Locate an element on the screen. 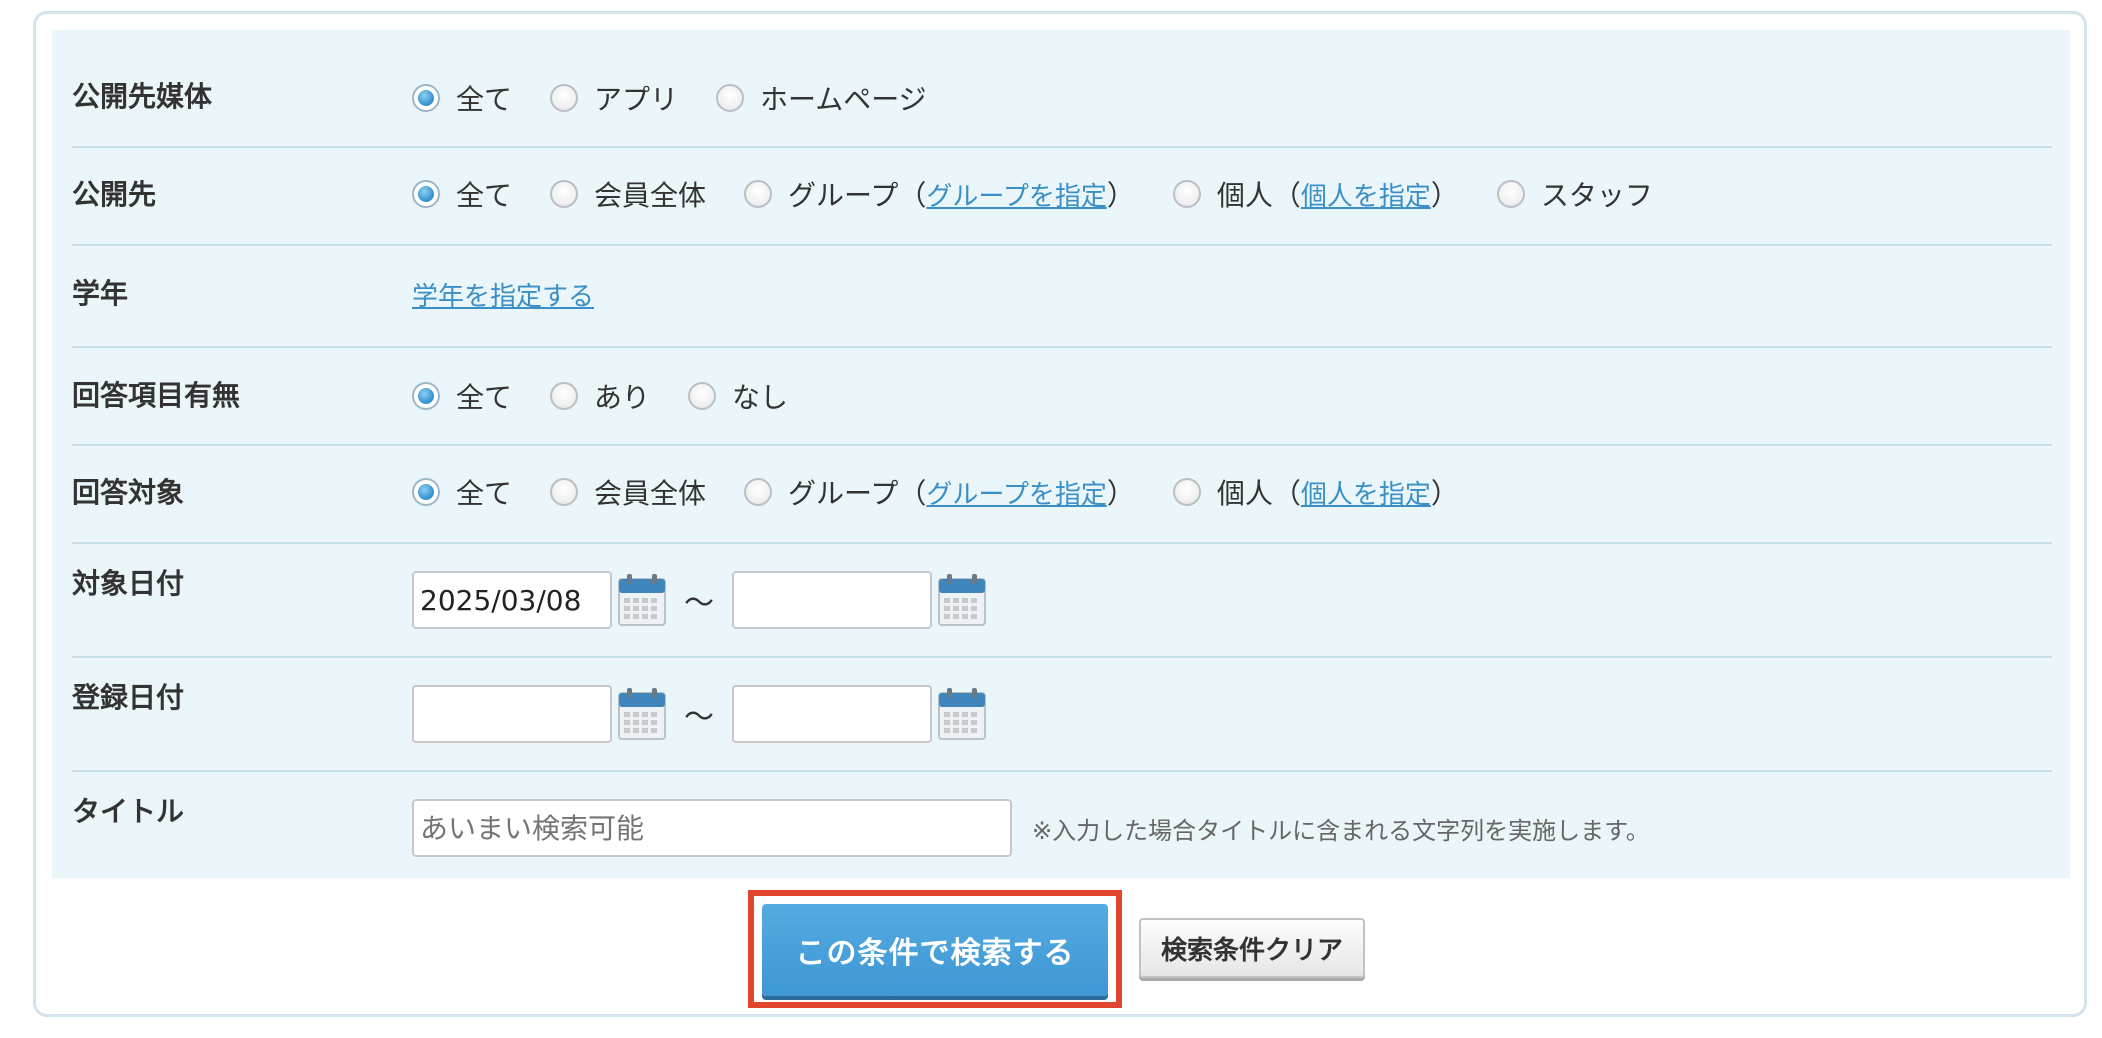 This screenshot has height=1038, width=2102. grade-label: 学年 is located at coordinates (100, 293).